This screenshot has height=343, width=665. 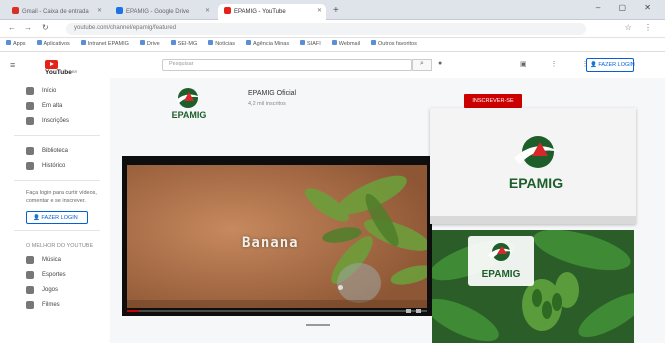 What do you see at coordinates (183, 43) in the screenshot?
I see `bookmark-item: SEI-MG` at bounding box center [183, 43].